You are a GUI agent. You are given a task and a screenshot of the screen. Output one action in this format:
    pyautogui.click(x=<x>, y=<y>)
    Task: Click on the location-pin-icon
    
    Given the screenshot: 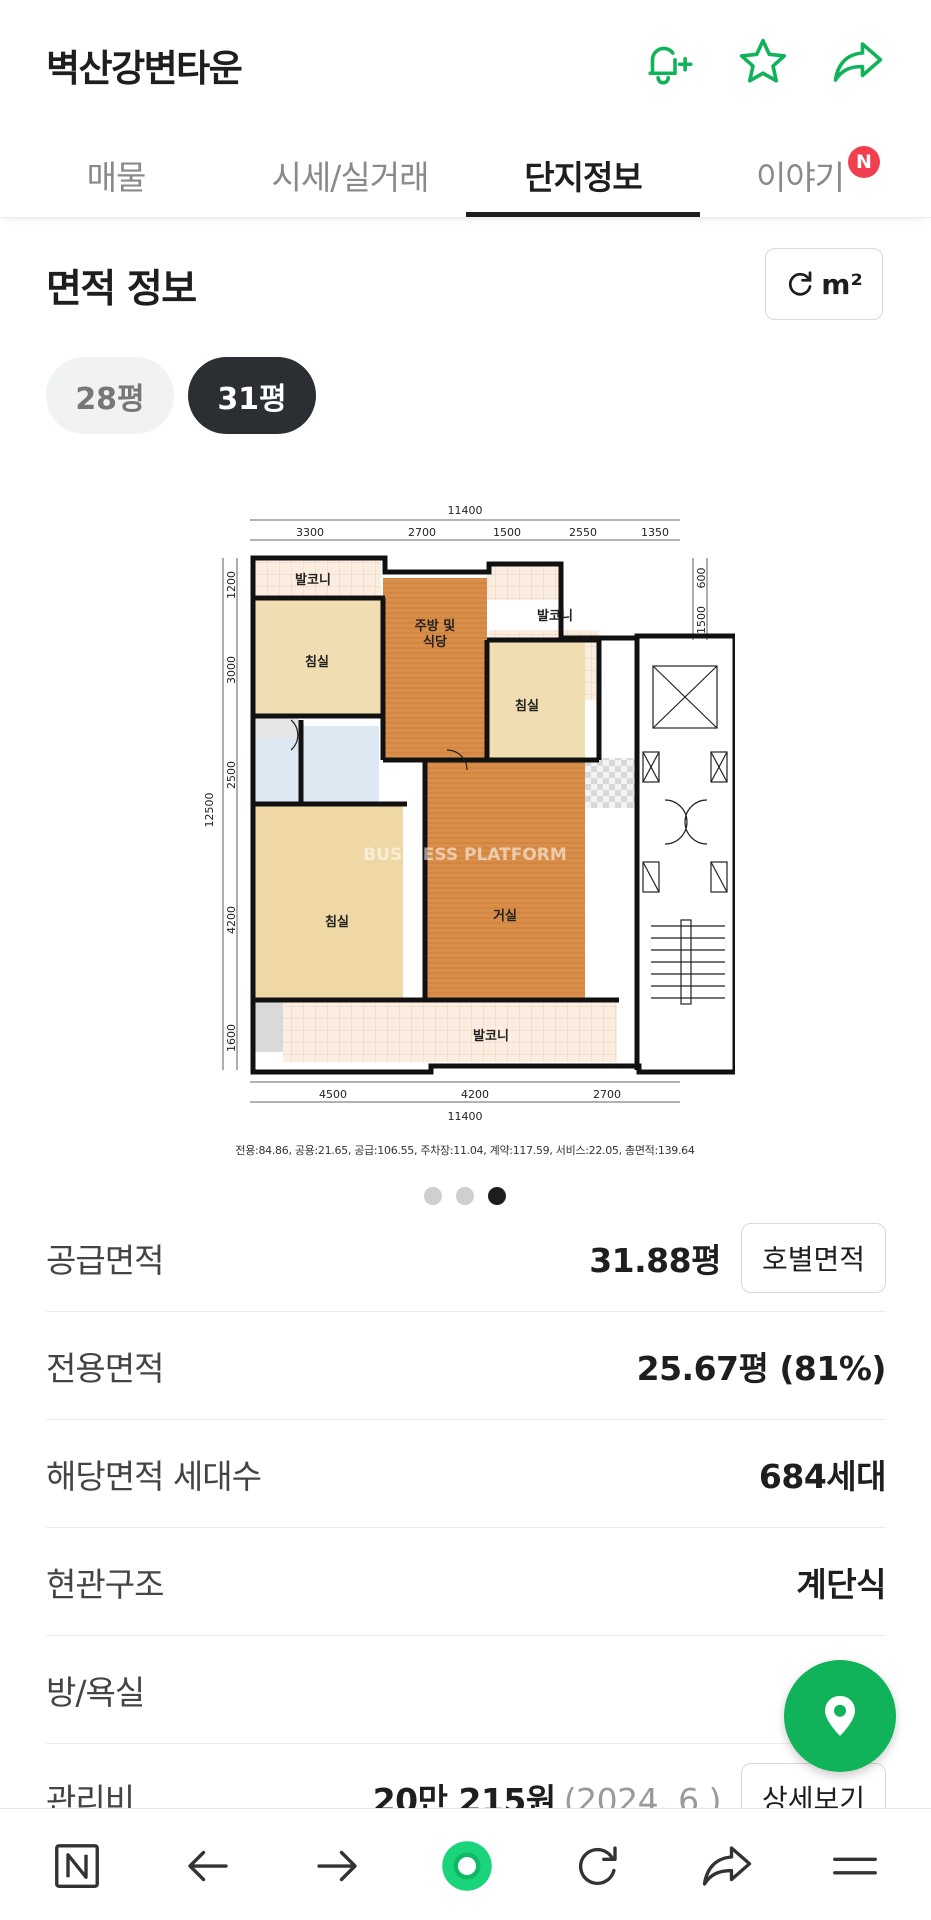 What is the action you would take?
    pyautogui.click(x=840, y=1716)
    